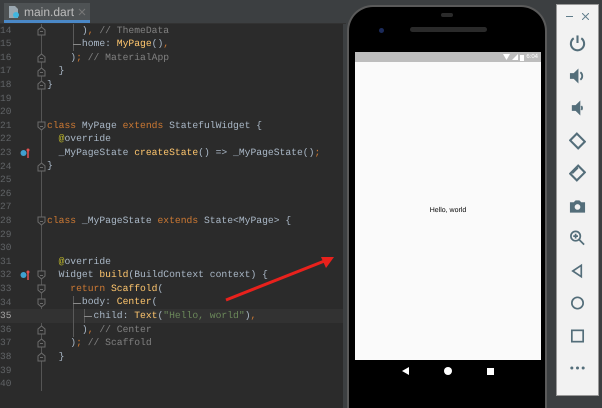 The width and height of the screenshot is (602, 408). What do you see at coordinates (6, 71) in the screenshot?
I see `line-number: 17` at bounding box center [6, 71].